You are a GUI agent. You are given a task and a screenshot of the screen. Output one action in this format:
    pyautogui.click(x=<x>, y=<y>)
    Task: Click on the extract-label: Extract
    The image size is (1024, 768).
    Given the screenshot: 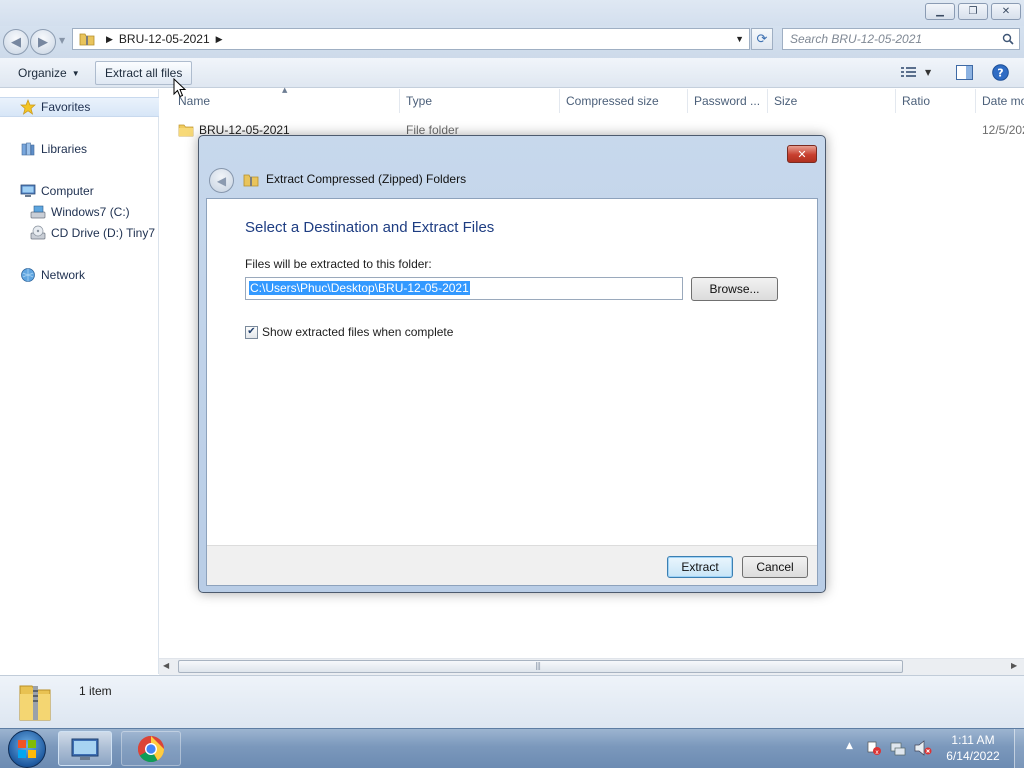 What is the action you would take?
    pyautogui.click(x=700, y=567)
    